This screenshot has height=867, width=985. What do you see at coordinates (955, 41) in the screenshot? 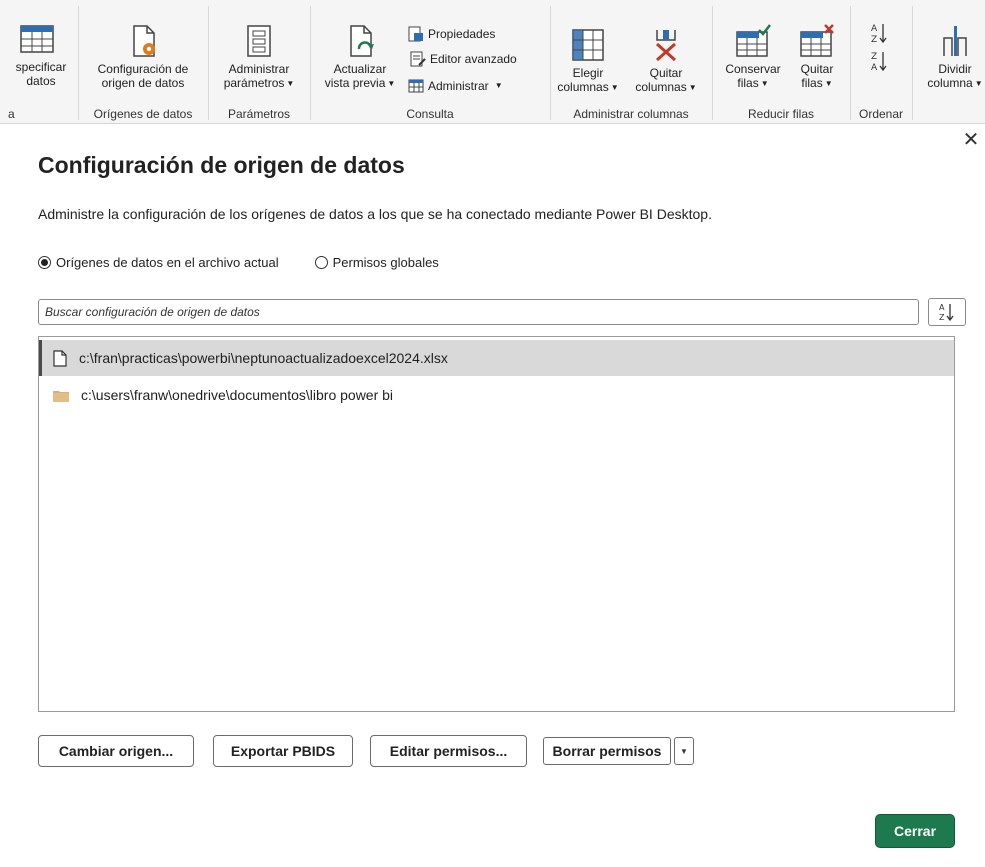
I see `split-column-icon` at bounding box center [955, 41].